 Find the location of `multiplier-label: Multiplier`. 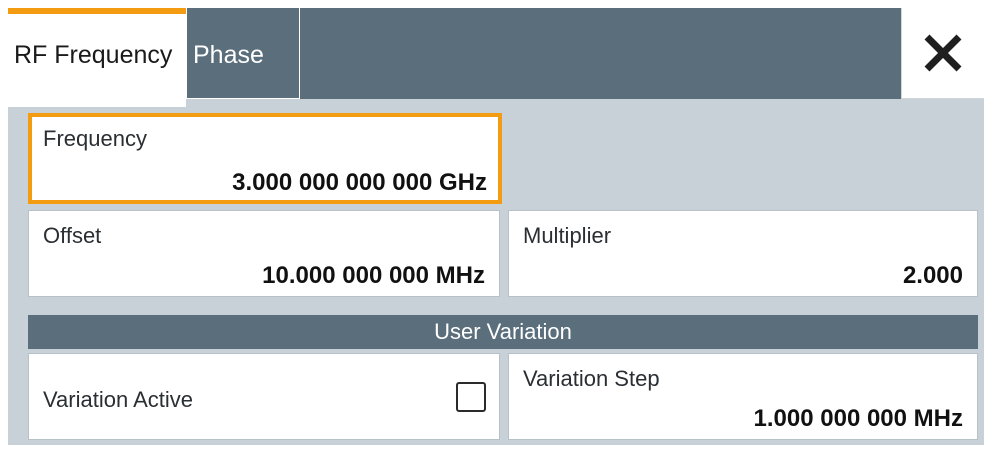

multiplier-label: Multiplier is located at coordinates (567, 235).